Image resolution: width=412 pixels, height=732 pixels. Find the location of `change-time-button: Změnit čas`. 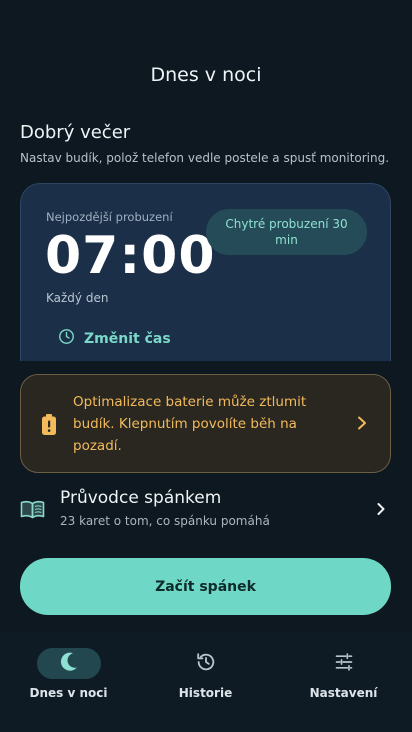

change-time-button: Změnit čas is located at coordinates (114, 338).